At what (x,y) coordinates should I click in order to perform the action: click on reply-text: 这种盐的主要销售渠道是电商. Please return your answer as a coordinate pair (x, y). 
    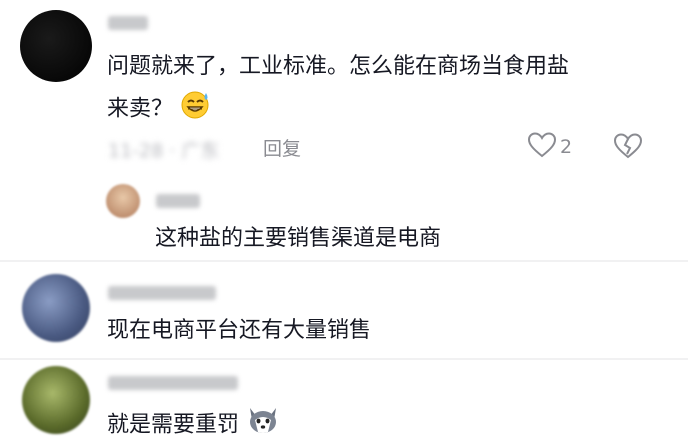
    Looking at the image, I should click on (298, 238).